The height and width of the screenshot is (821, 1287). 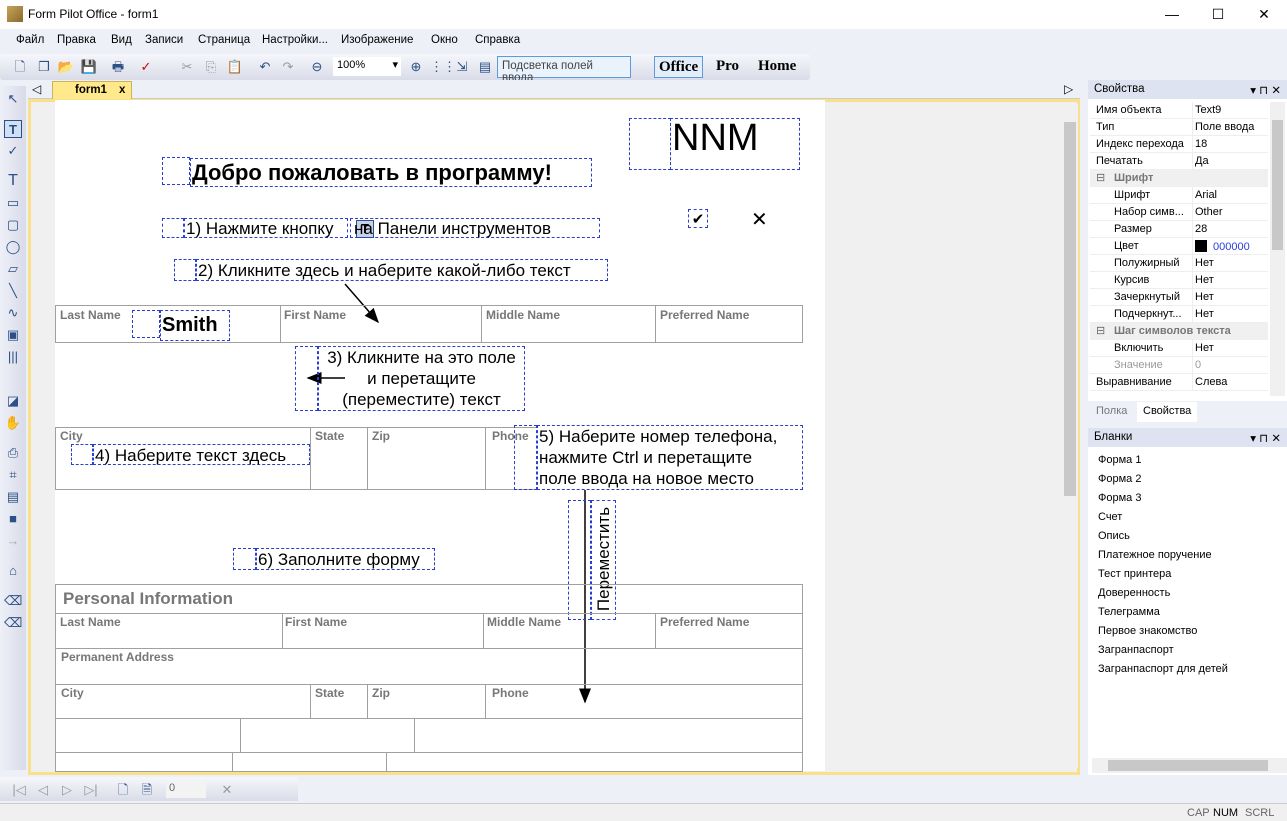 I want to click on property-value: Поле ввода, so click(x=1223, y=127).